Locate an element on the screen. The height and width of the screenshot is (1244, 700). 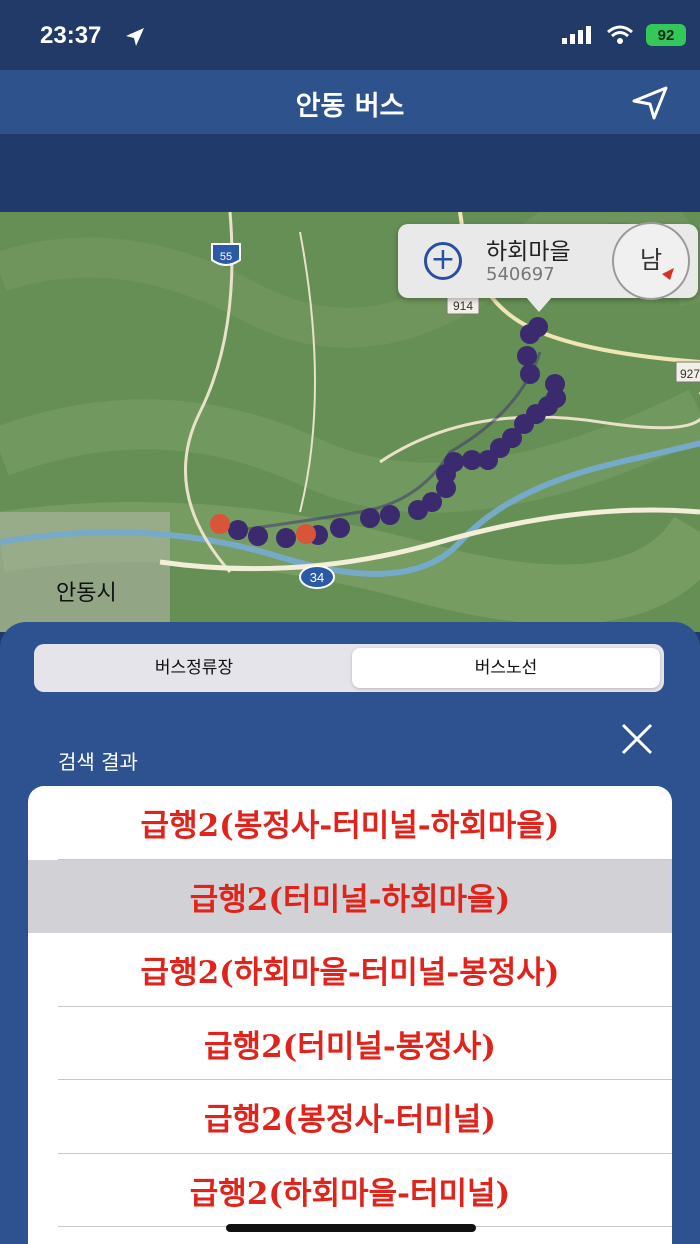
battery-icon: 92 is located at coordinates (666, 35).